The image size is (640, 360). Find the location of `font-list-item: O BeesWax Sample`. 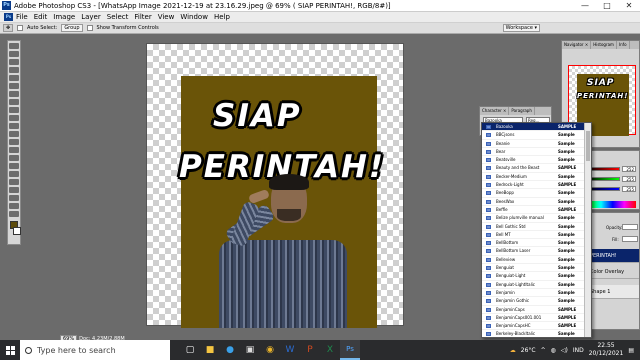

font-list-item: O BeesWax Sample is located at coordinates (536, 202).